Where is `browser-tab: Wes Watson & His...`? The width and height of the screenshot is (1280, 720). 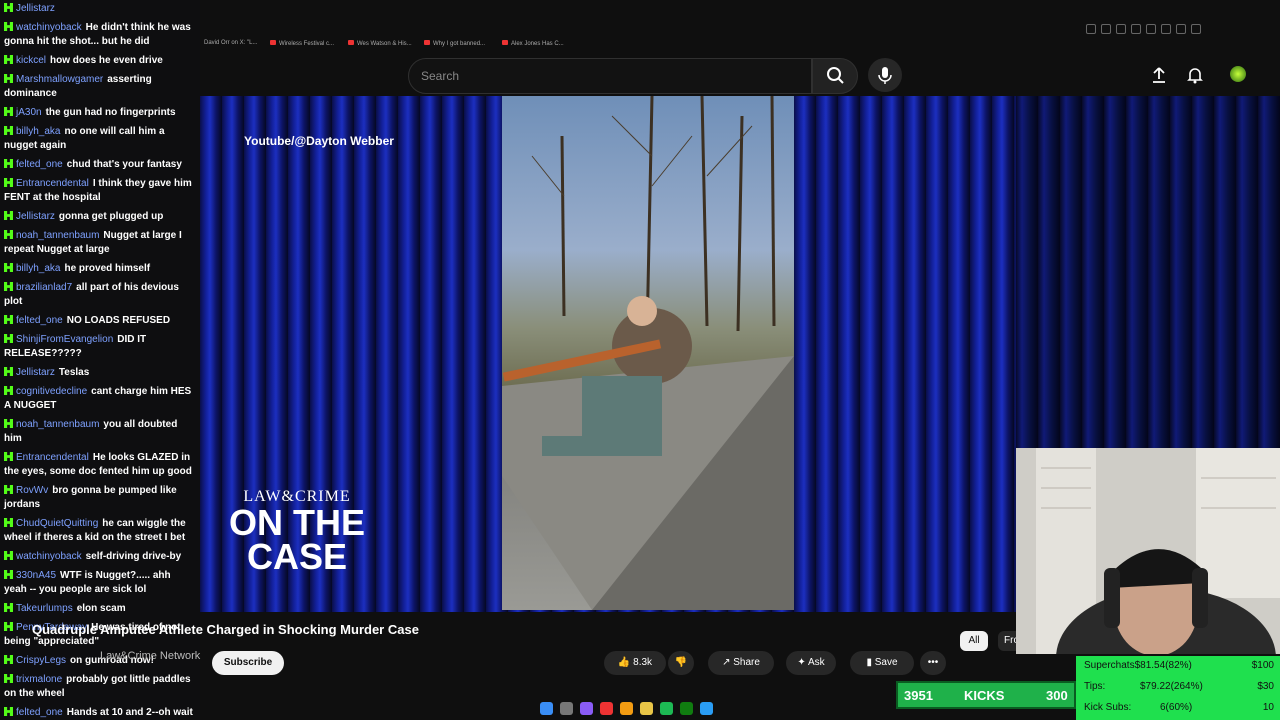
browser-tab: Wes Watson & His... is located at coordinates (380, 43).